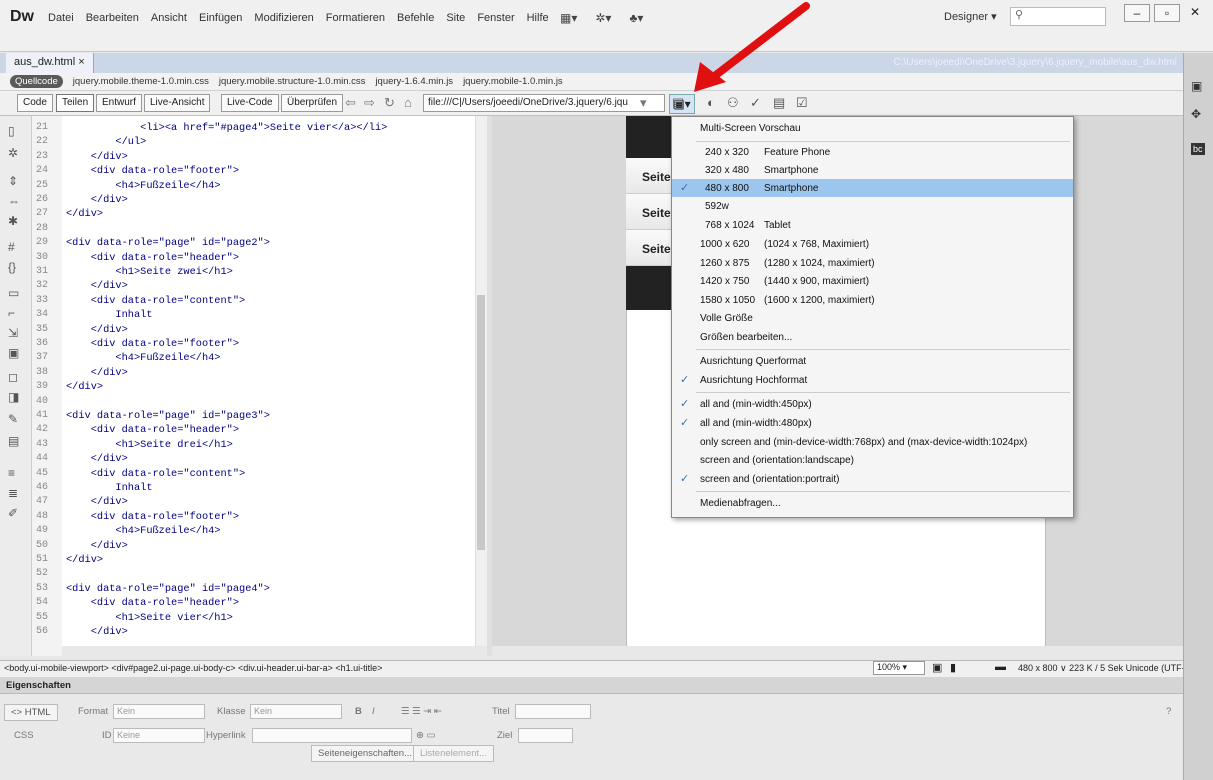 This screenshot has width=1213, height=780. I want to click on menu-site: Site, so click(455, 18).